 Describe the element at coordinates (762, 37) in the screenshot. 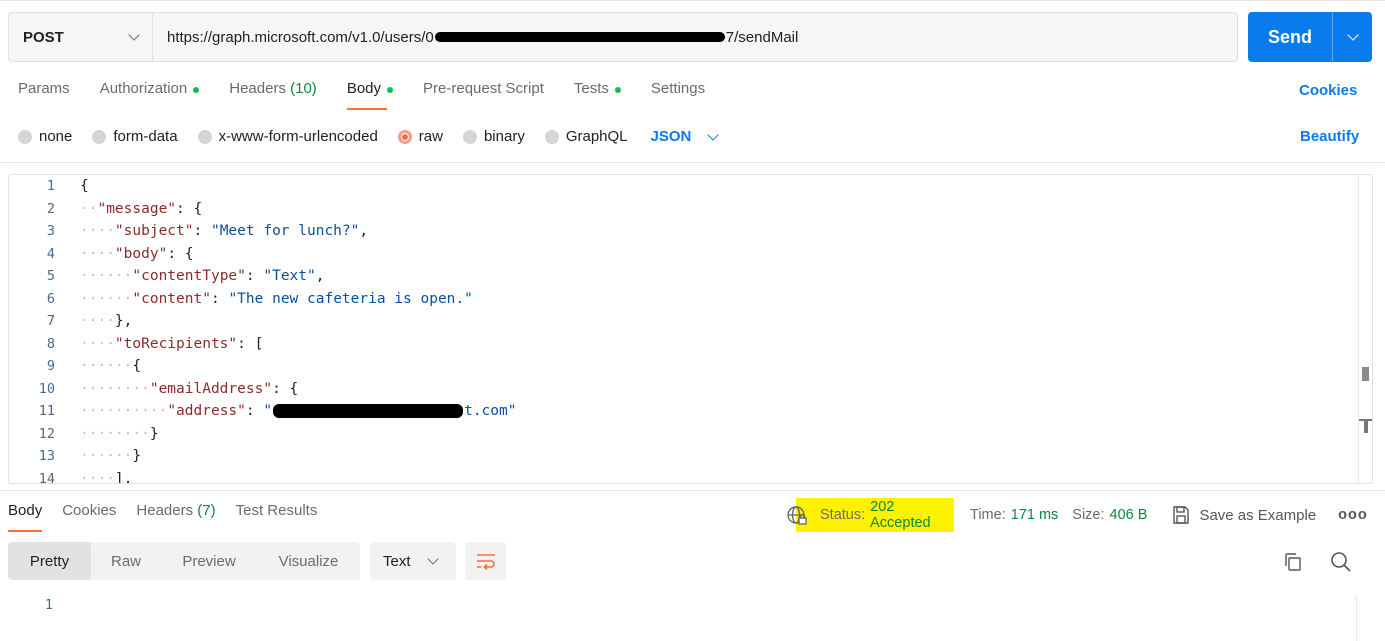

I see `url-suffix: 7/sendMail` at that location.